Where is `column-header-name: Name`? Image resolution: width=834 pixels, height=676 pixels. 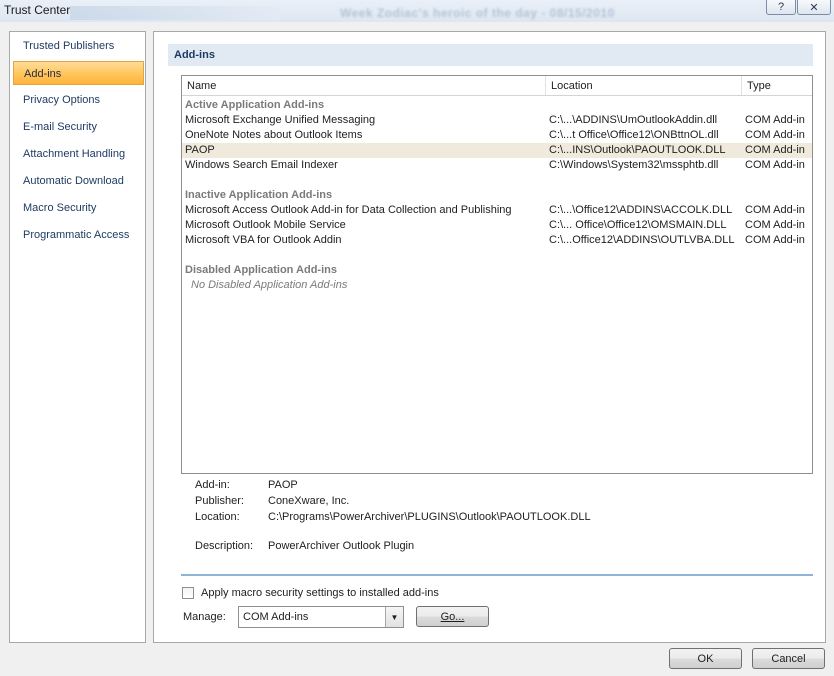
column-header-name: Name is located at coordinates (199, 85).